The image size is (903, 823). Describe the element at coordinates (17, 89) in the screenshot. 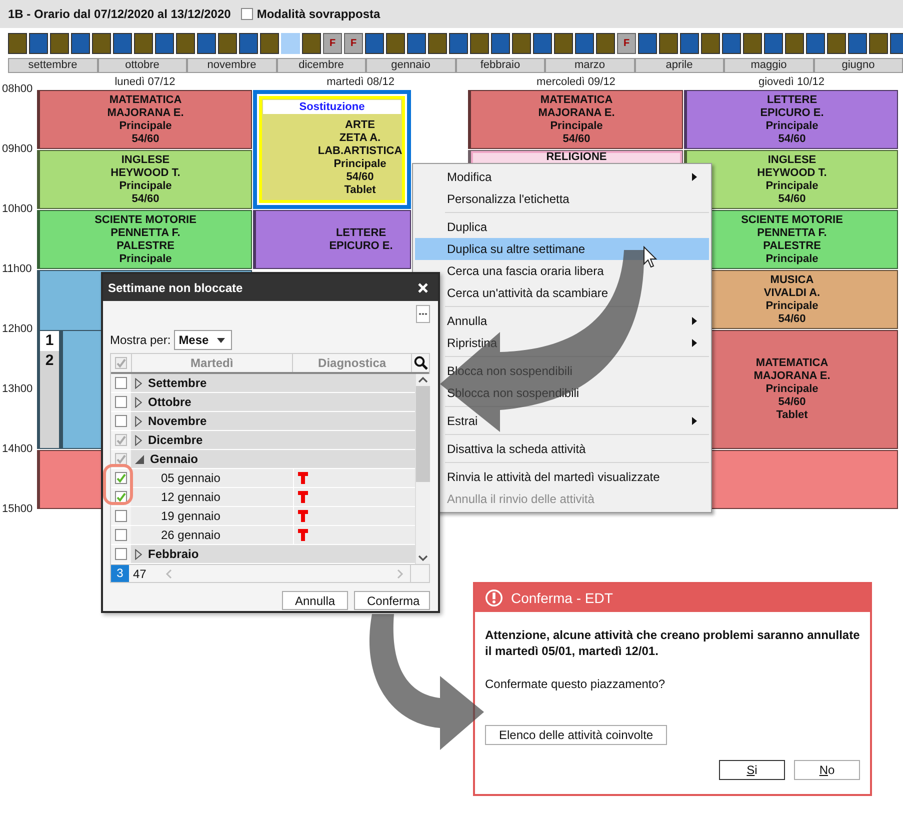

I see `hour-label: 08h00` at that location.